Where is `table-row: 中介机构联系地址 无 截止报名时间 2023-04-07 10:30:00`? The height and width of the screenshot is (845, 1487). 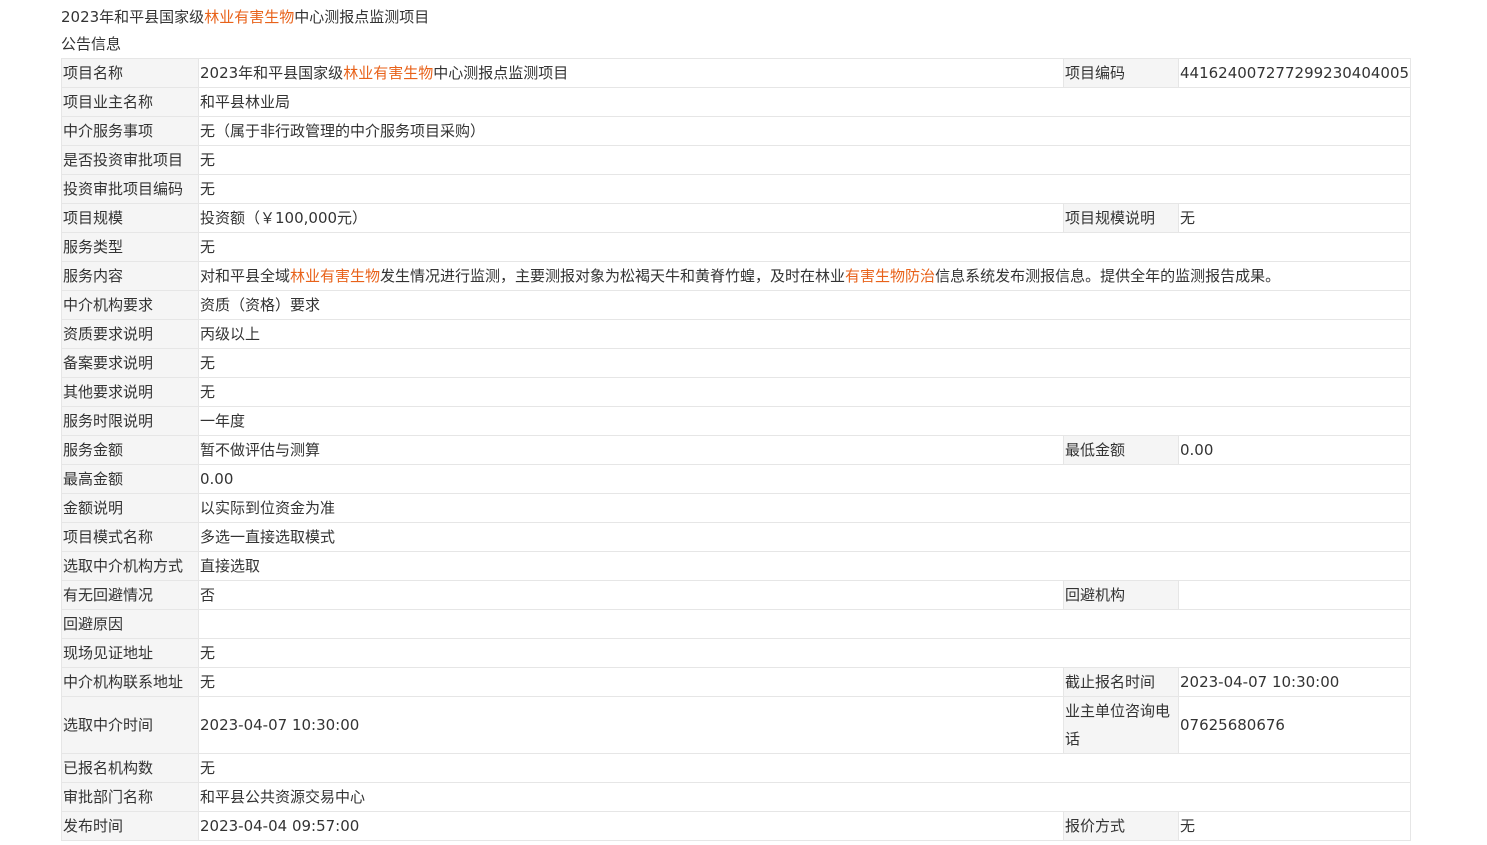 table-row: 中介机构联系地址 无 截止报名时间 2023-04-07 10:30:00 is located at coordinates (736, 682).